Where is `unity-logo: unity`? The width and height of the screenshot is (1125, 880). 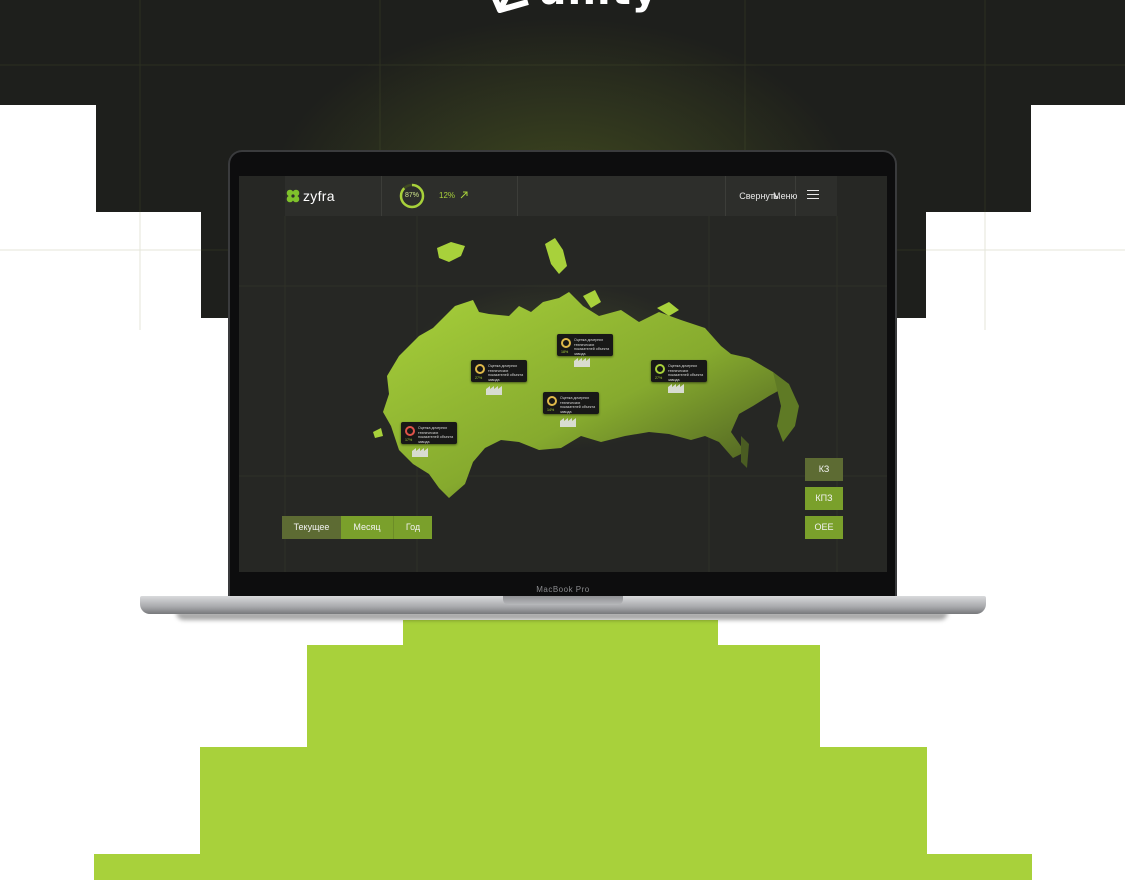
unity-logo: unity is located at coordinates (568, 10).